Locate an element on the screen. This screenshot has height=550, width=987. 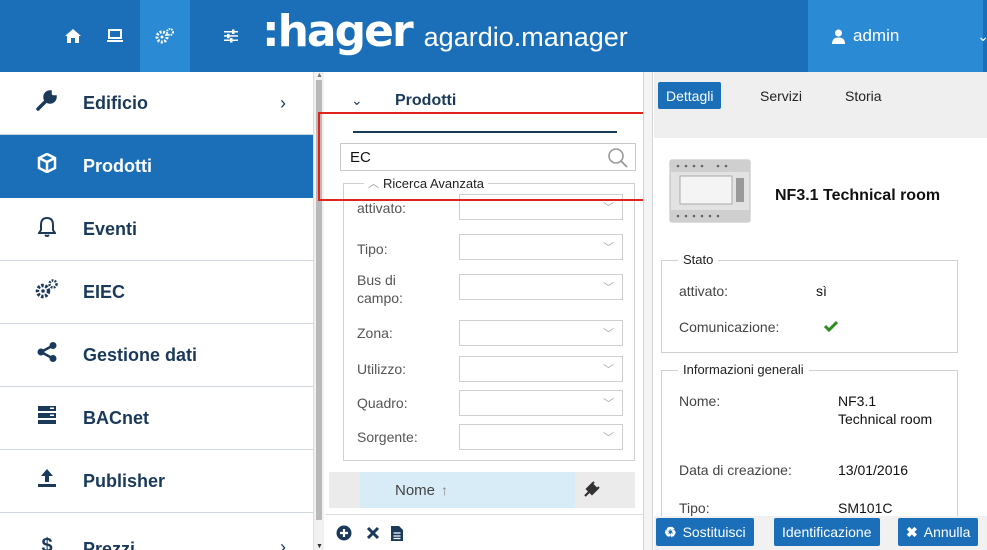
brand: :hager agardio.manager is located at coordinates (445, 31).